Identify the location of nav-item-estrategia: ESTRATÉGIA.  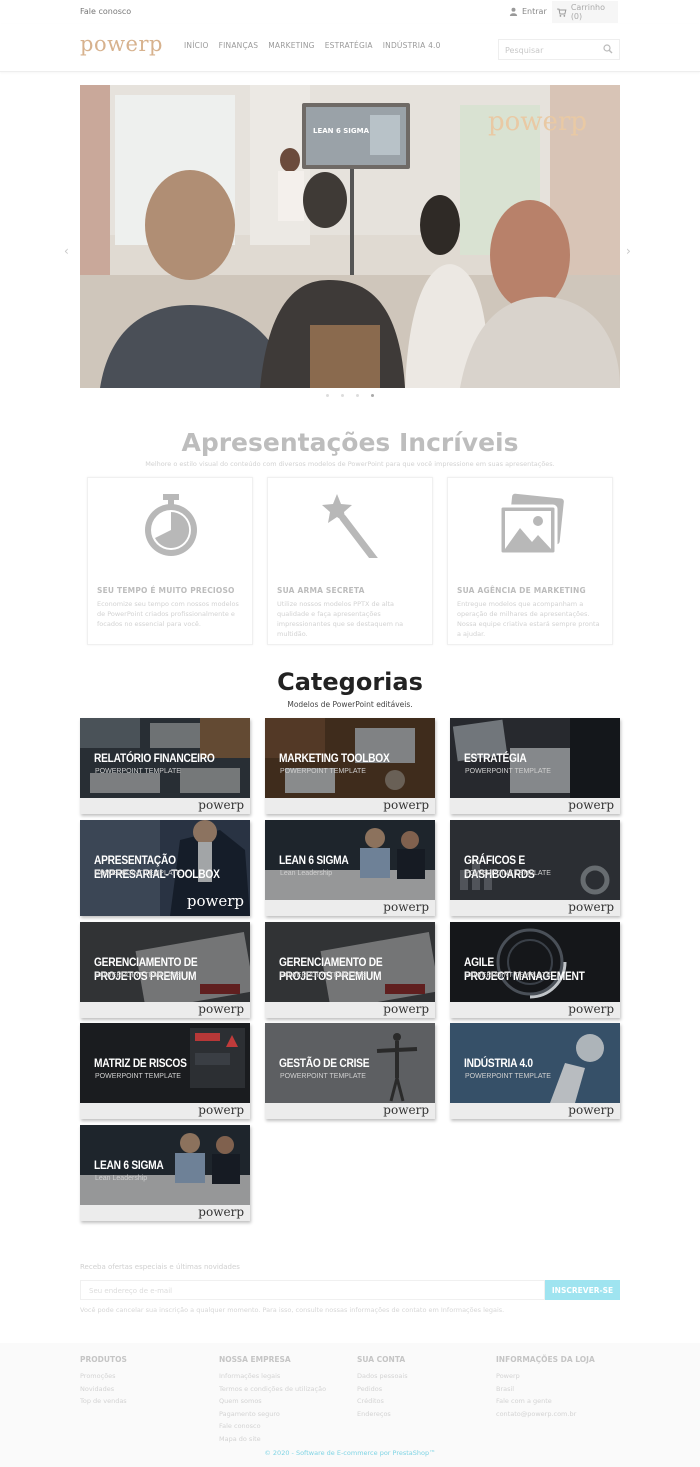
(349, 45).